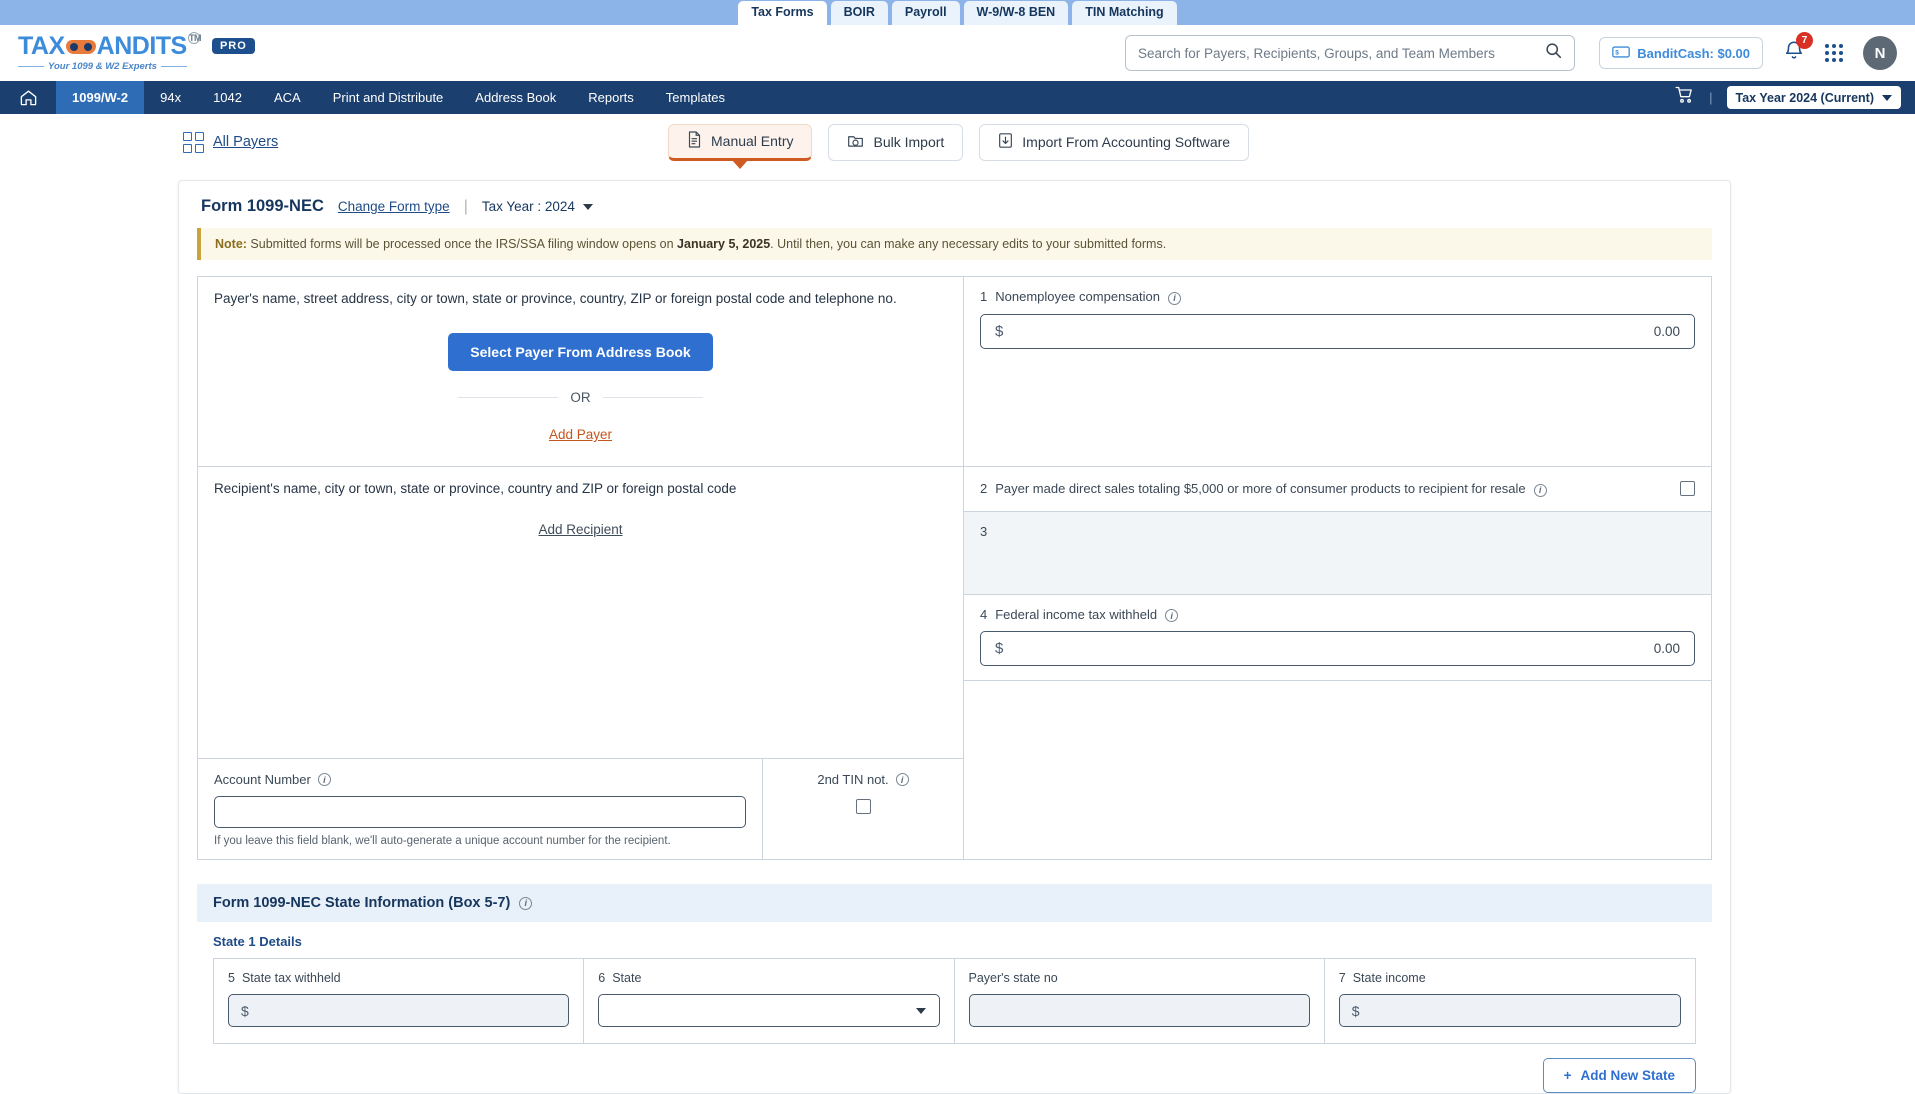 The width and height of the screenshot is (1915, 1094). Describe the element at coordinates (227, 97) in the screenshot. I see `nav-item-1042: 1042` at that location.